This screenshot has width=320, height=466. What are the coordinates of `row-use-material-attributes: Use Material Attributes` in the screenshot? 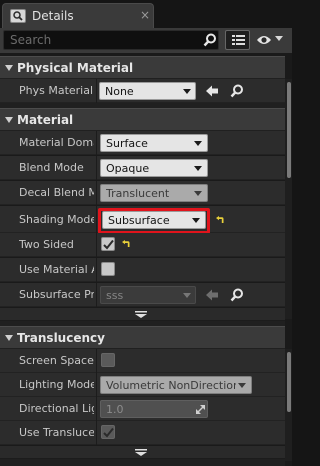 It's located at (142, 270).